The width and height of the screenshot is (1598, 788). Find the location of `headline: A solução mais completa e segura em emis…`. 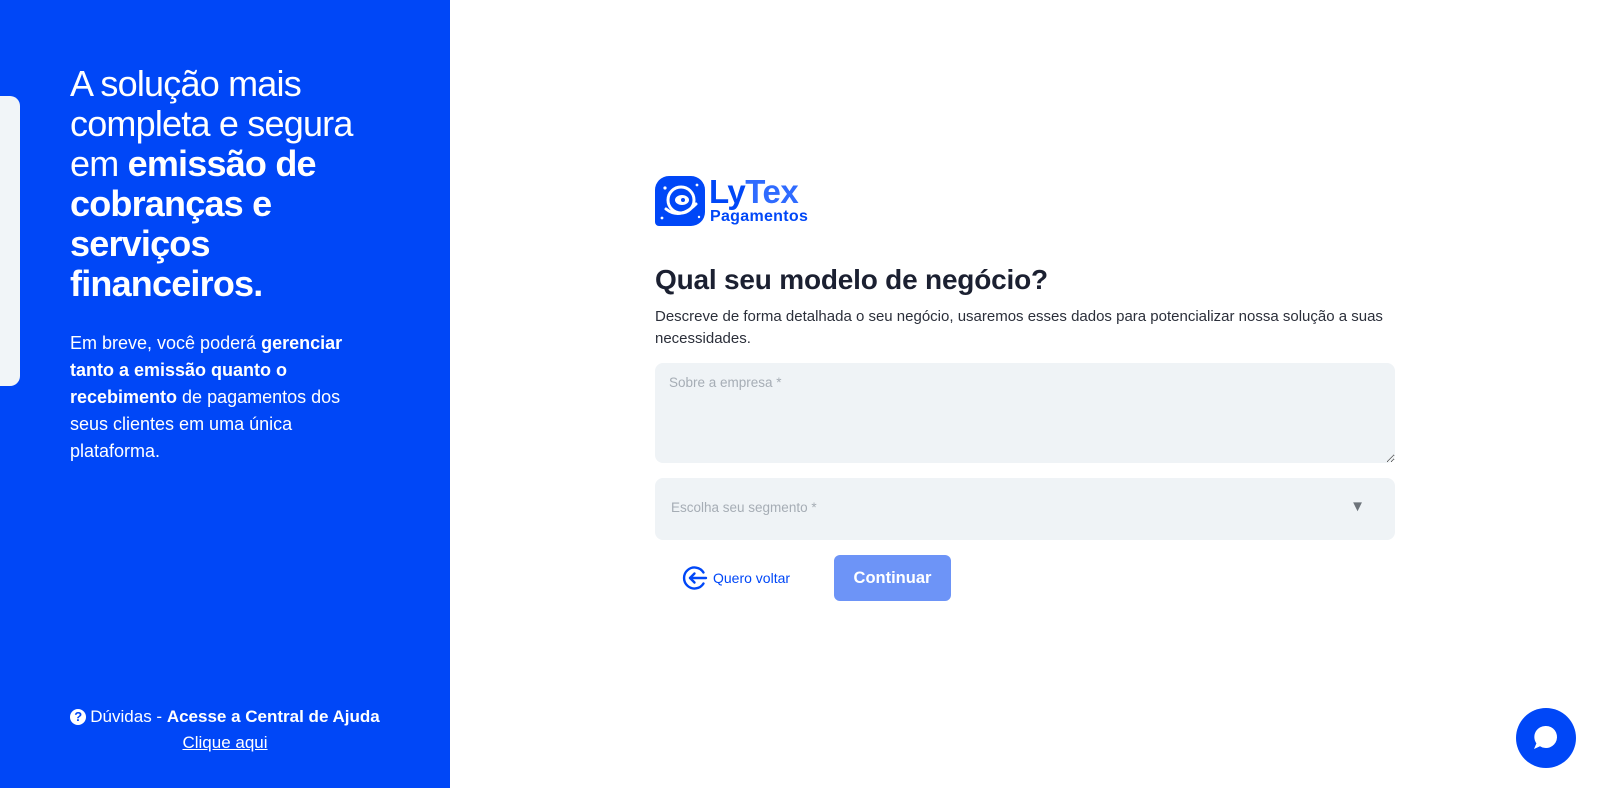

headline: A solução mais completa e segura em emis… is located at coordinates (220, 184).